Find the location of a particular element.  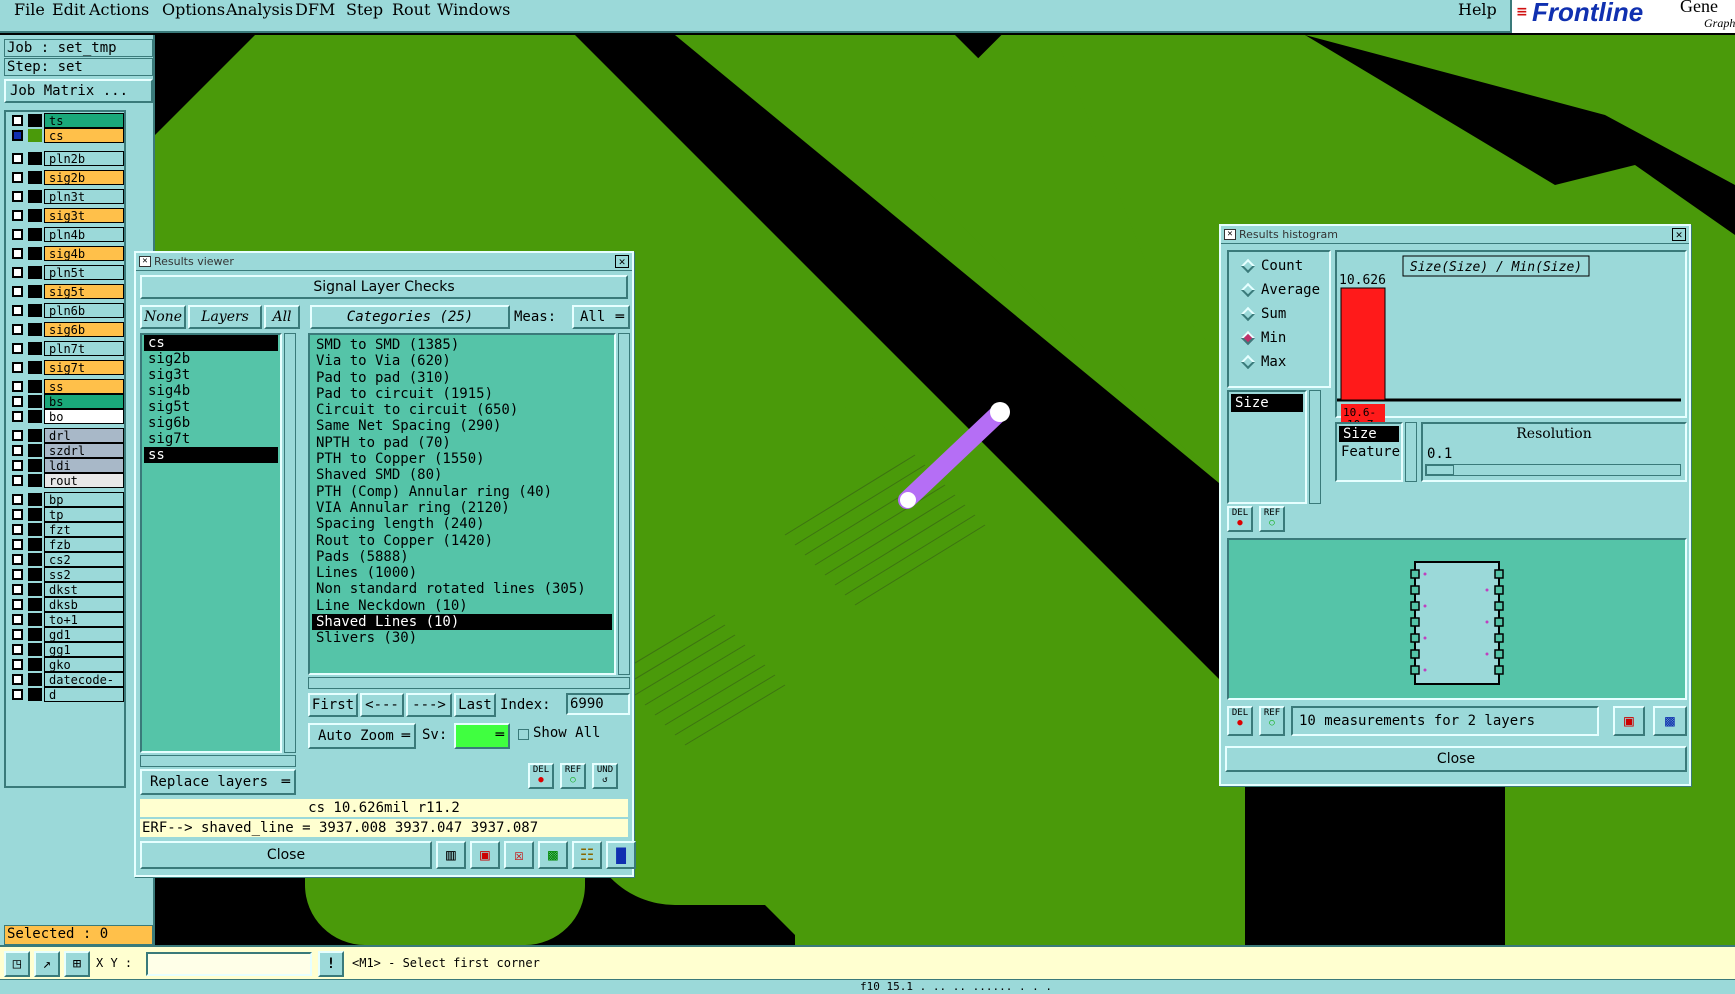

category-list-item: NPTH to pad (70) is located at coordinates (462, 443).